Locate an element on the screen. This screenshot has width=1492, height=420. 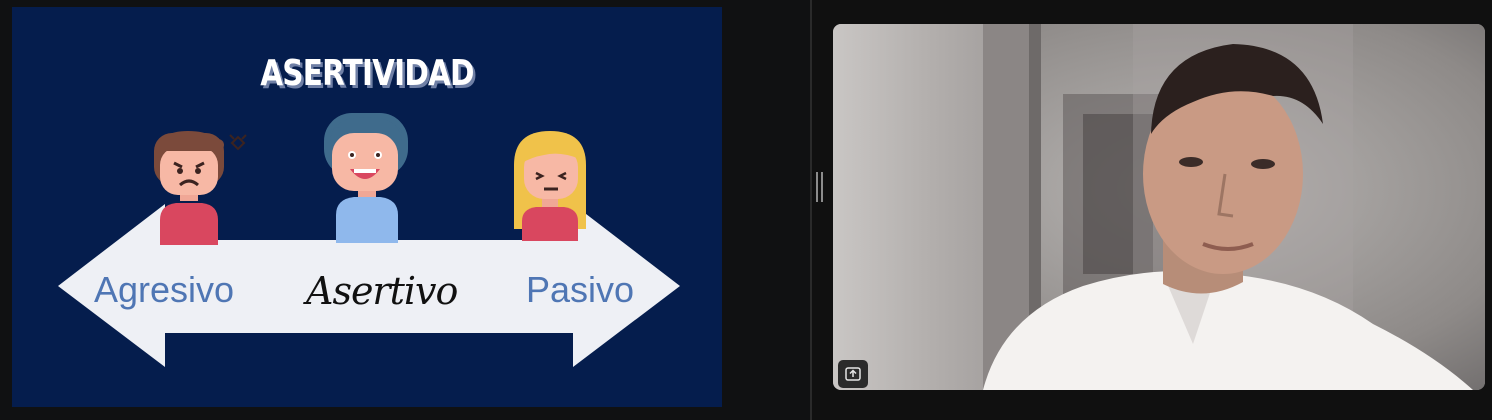
resize-grip-handle is located at coordinates (819, 187).